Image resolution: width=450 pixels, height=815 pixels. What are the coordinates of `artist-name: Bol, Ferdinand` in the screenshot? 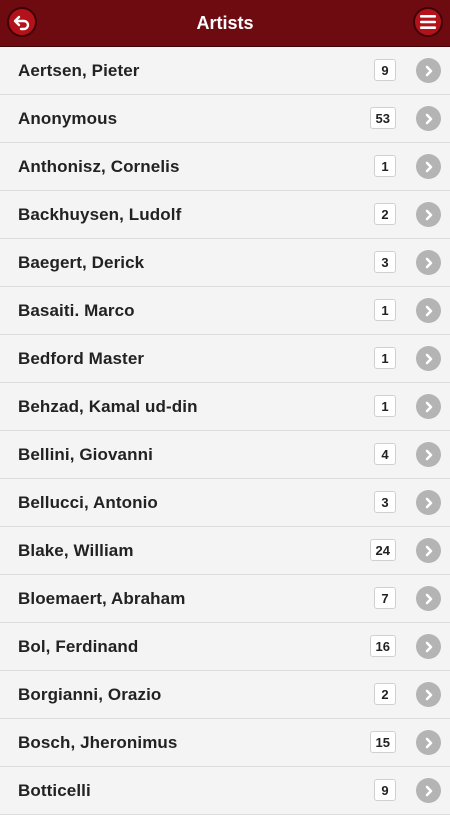 It's located at (78, 646).